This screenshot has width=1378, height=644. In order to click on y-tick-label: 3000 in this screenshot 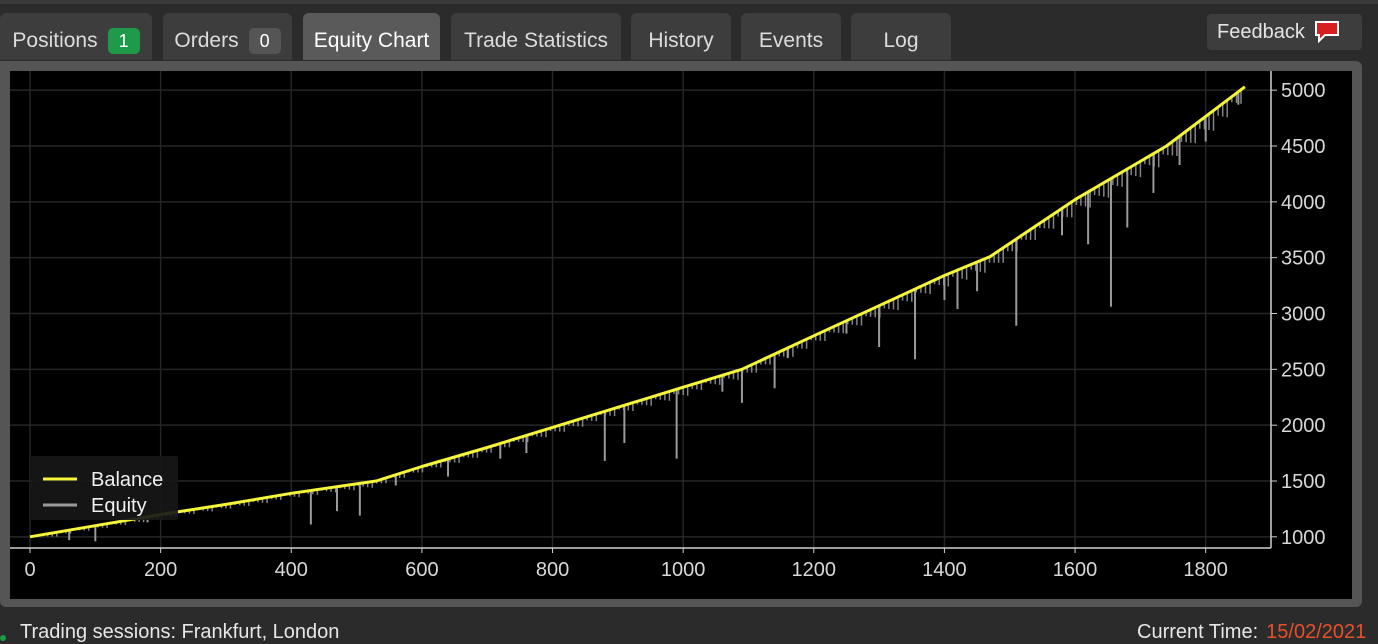, I will do `click(1303, 315)`.